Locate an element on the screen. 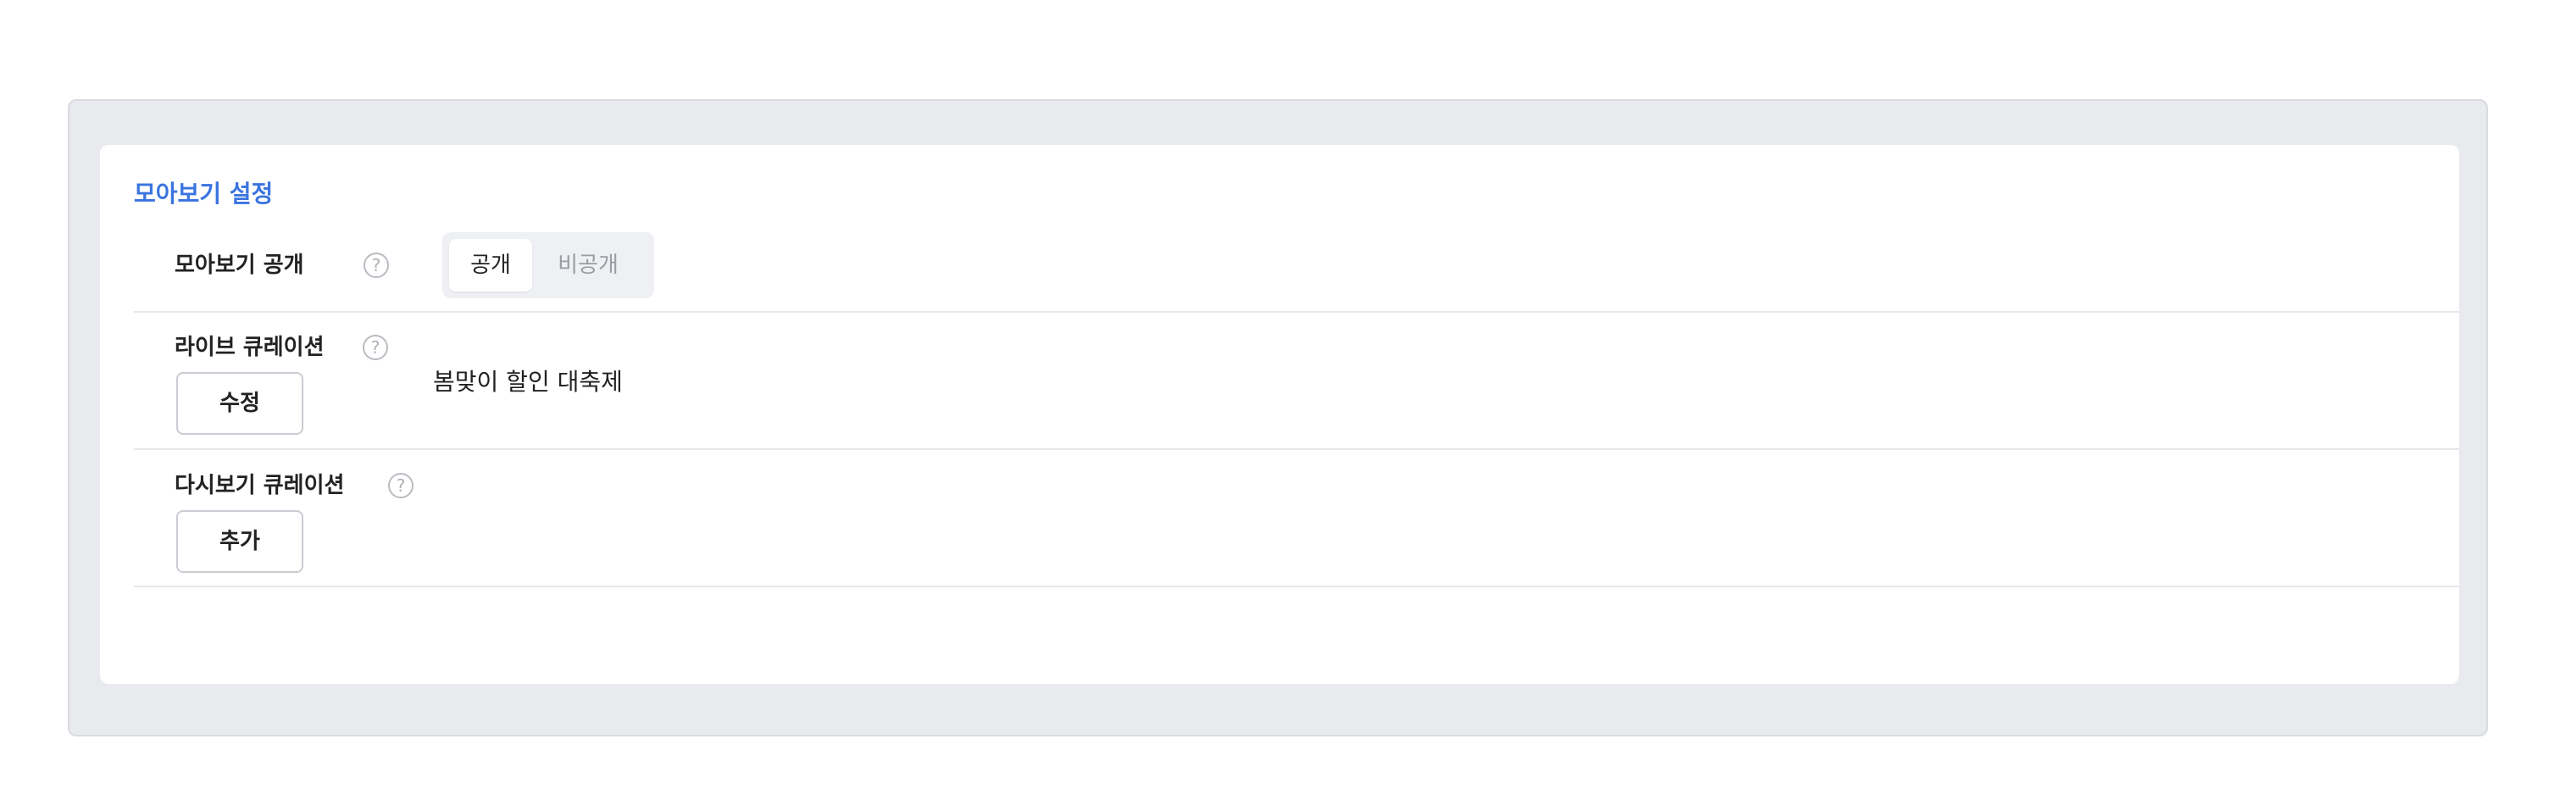  visibility-option-public: 공개 is located at coordinates (490, 265).